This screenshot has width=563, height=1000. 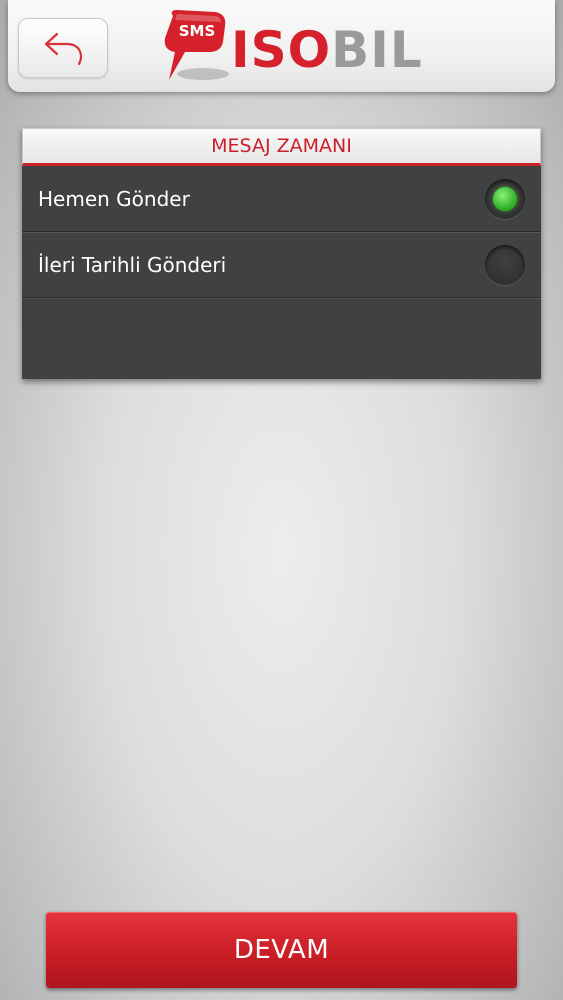 I want to click on logo-word-red: ISO, so click(x=281, y=50).